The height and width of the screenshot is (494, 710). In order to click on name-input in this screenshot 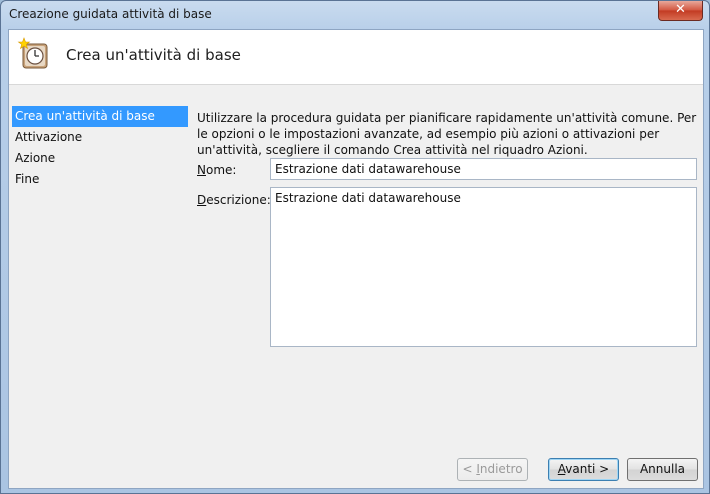, I will do `click(483, 169)`.